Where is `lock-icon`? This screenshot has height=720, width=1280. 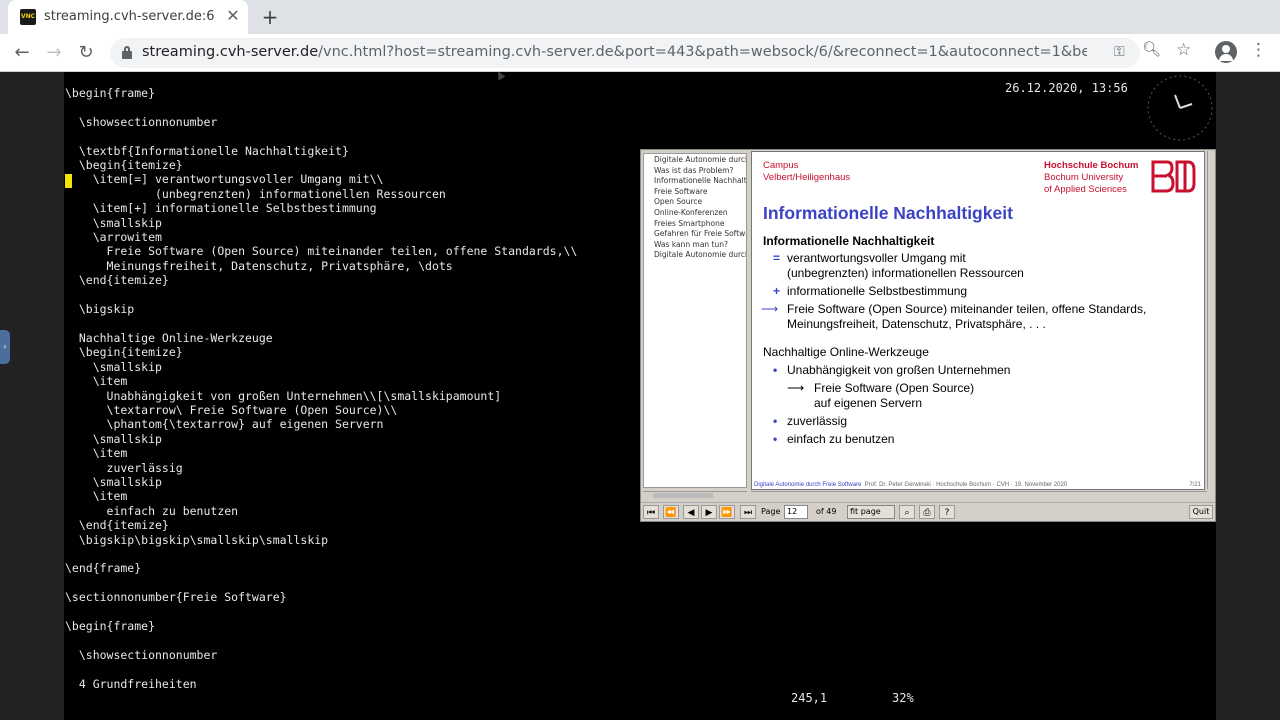 lock-icon is located at coordinates (127, 52).